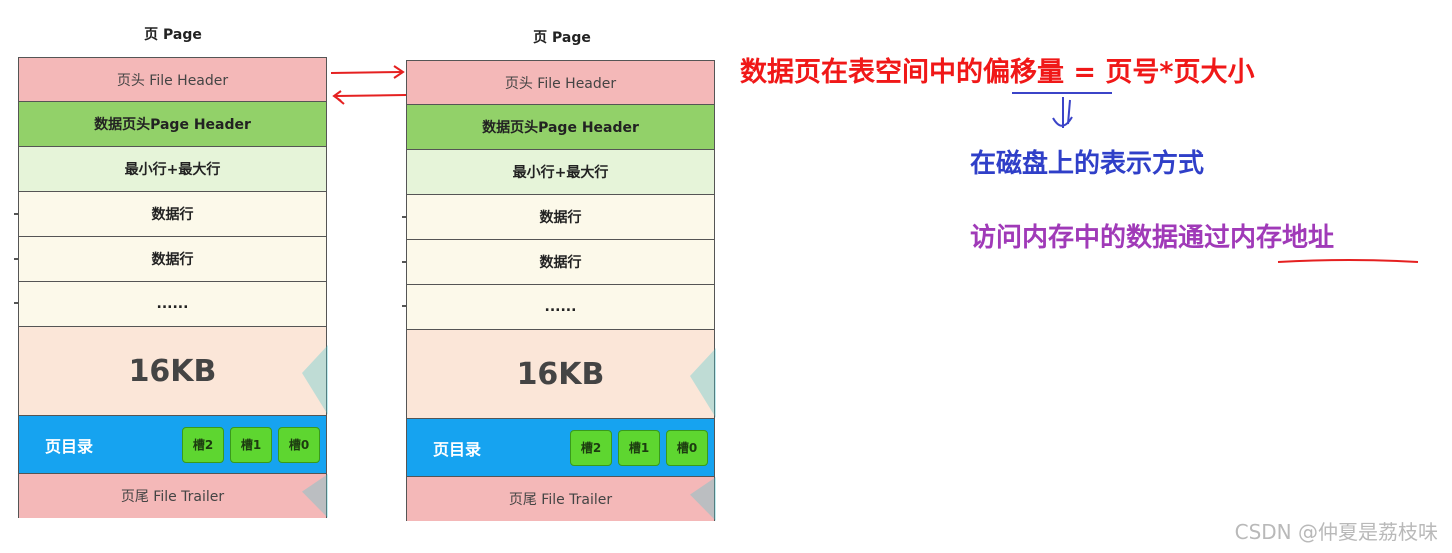 This screenshot has height=553, width=1452. I want to click on down-arrow-icon, so click(1062, 112).